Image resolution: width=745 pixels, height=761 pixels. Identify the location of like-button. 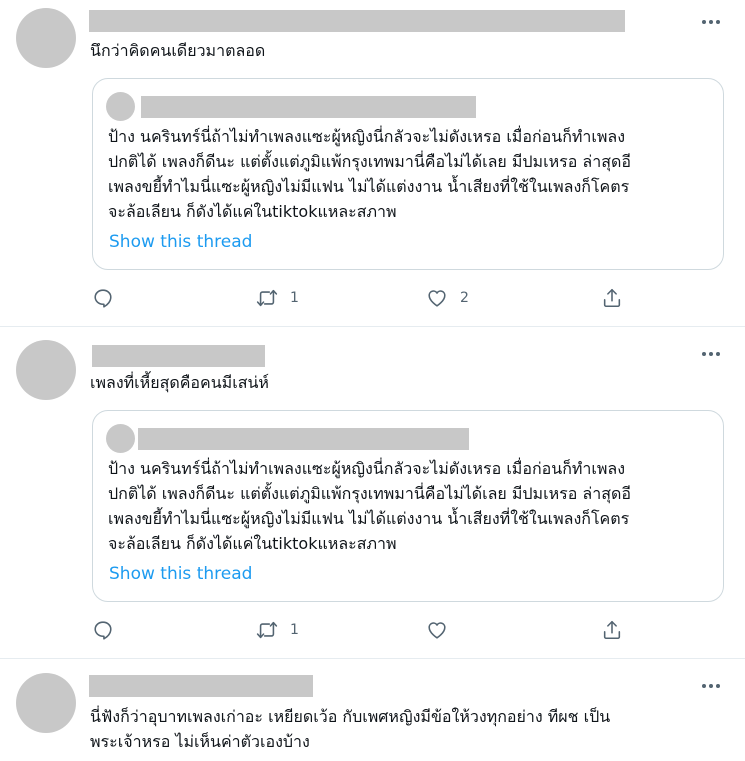
(443, 630).